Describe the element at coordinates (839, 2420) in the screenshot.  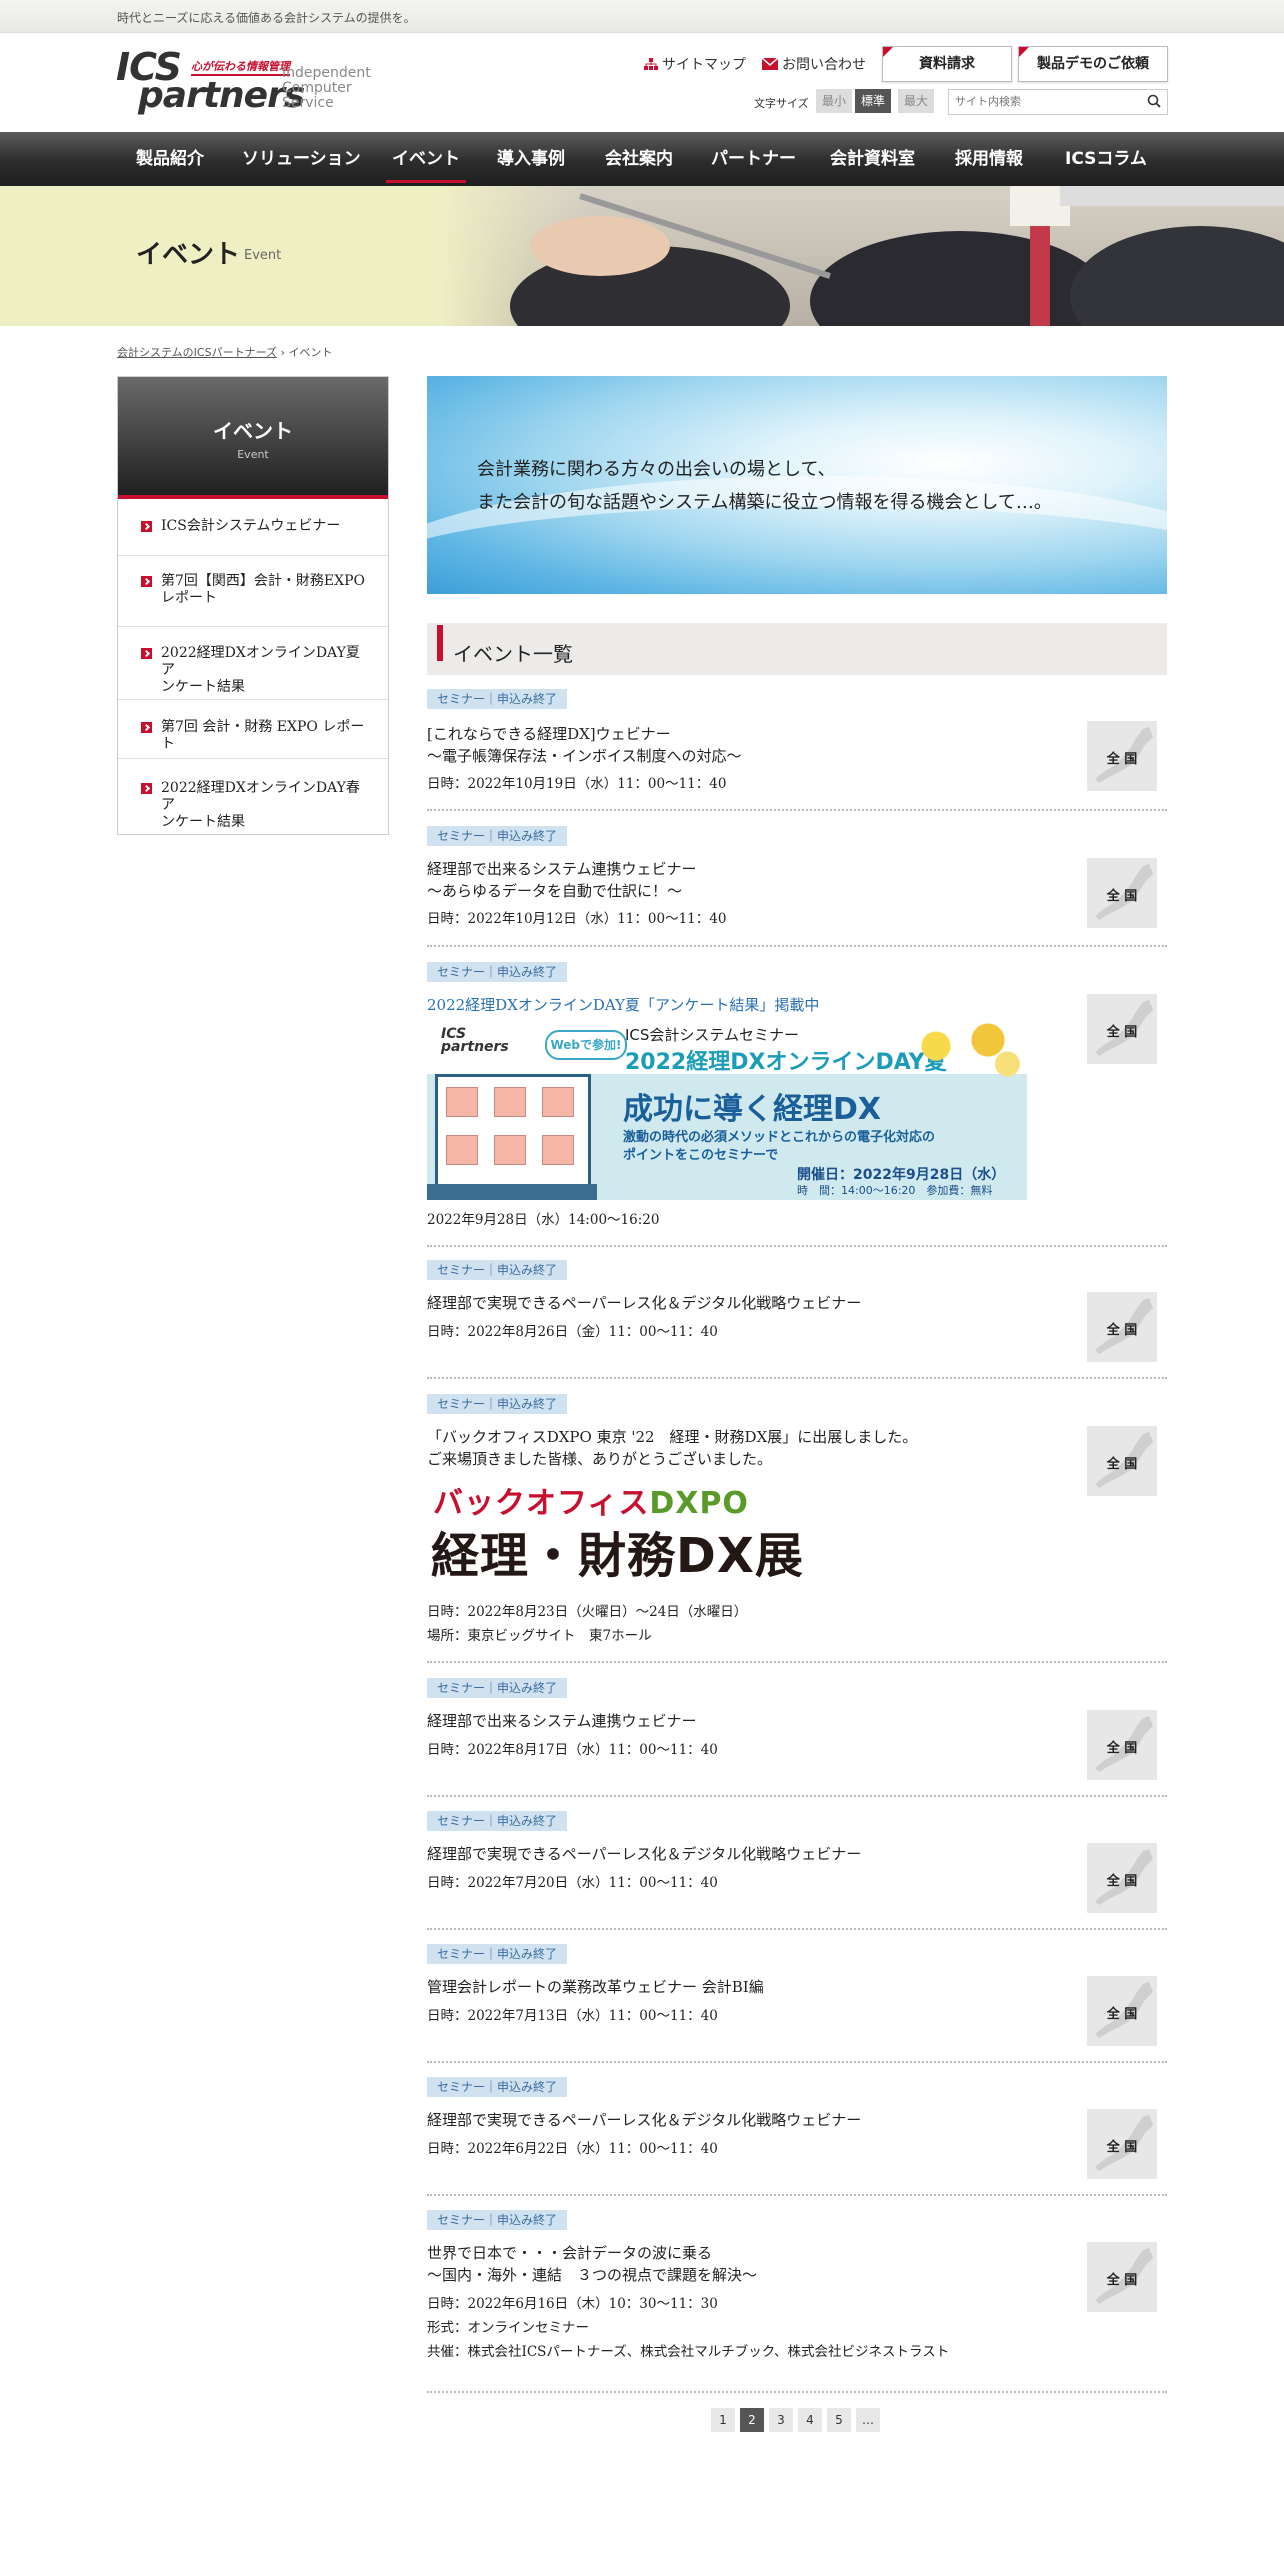
I see `page-5-link: 5` at that location.